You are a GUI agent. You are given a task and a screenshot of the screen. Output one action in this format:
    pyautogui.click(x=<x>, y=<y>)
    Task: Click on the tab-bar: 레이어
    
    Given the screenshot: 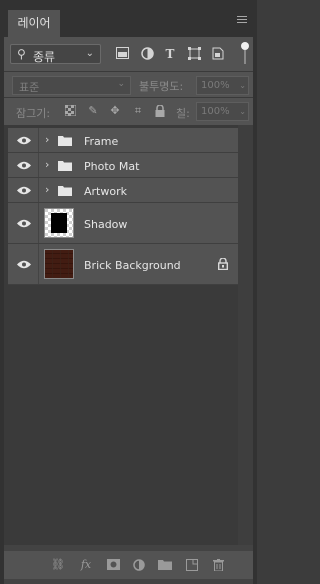 What is the action you would take?
    pyautogui.click(x=128, y=18)
    